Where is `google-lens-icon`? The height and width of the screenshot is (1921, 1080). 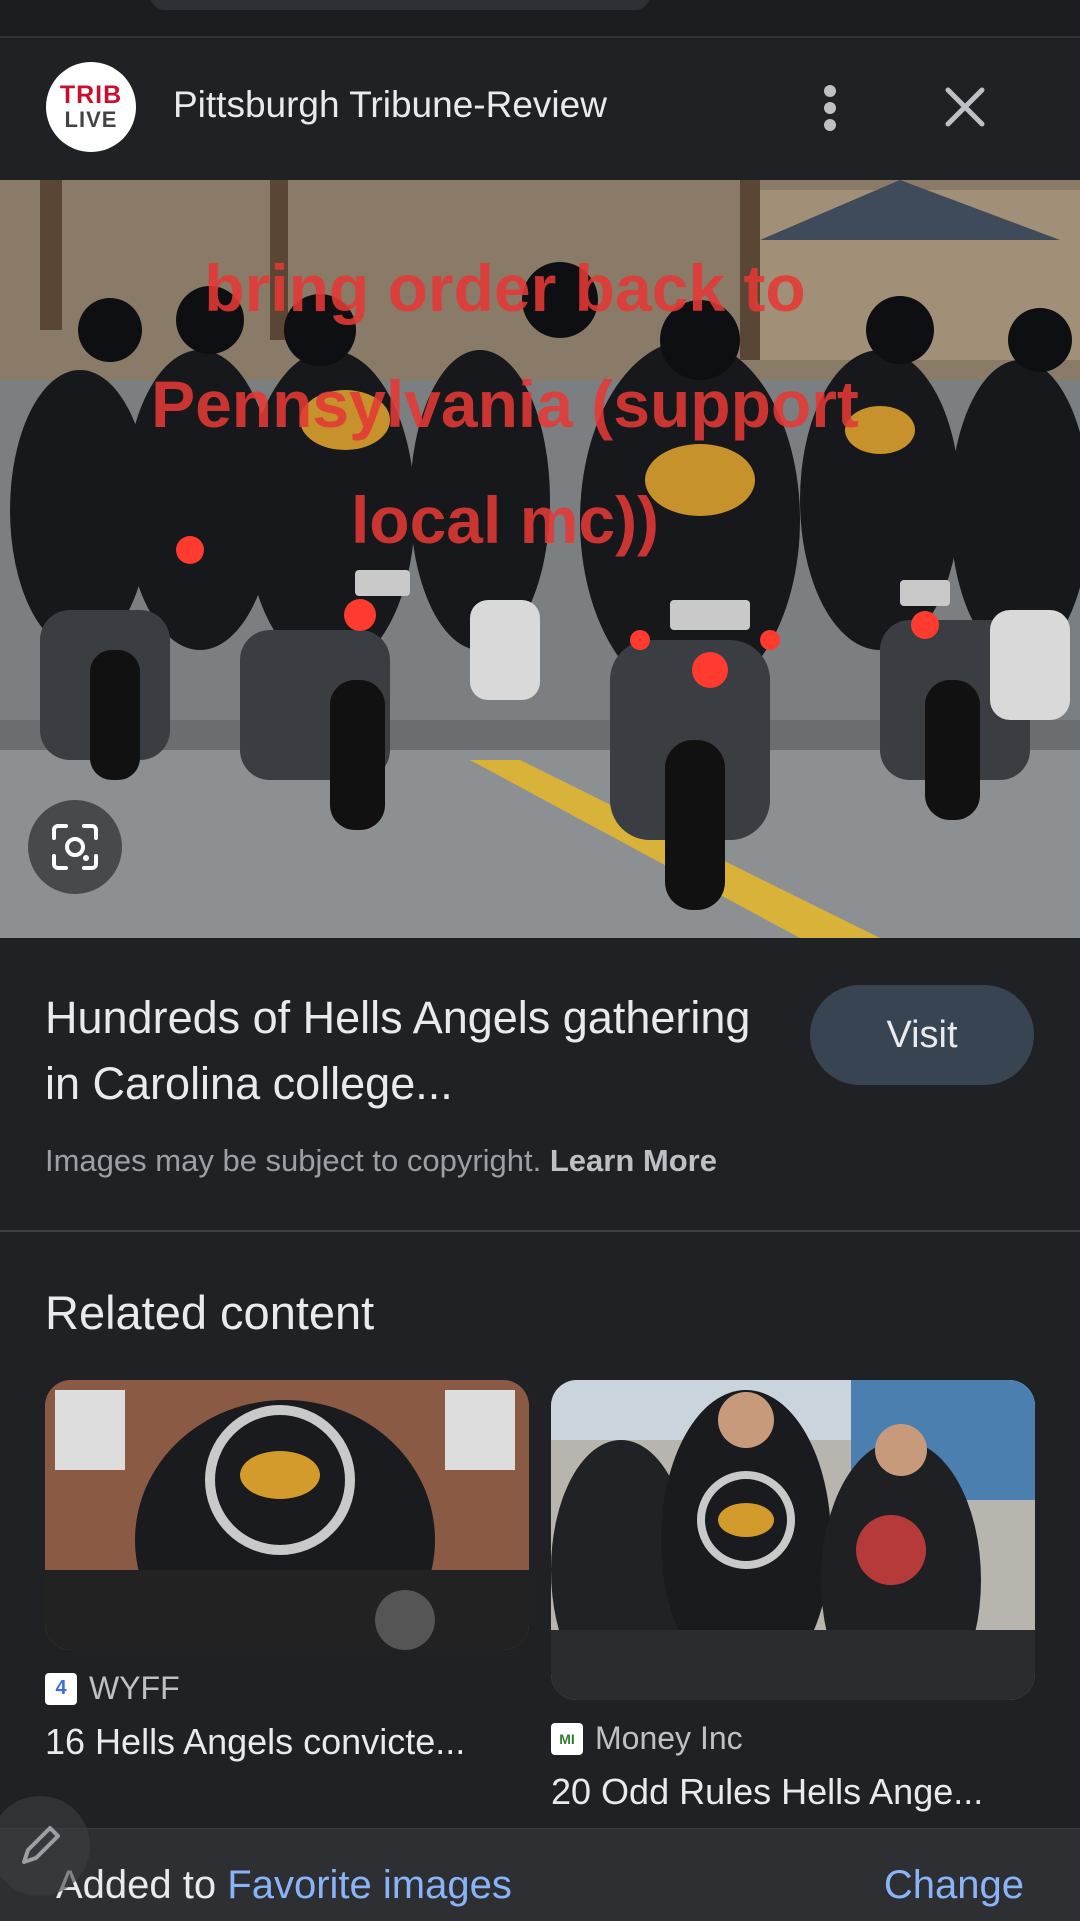
google-lens-icon is located at coordinates (75, 847).